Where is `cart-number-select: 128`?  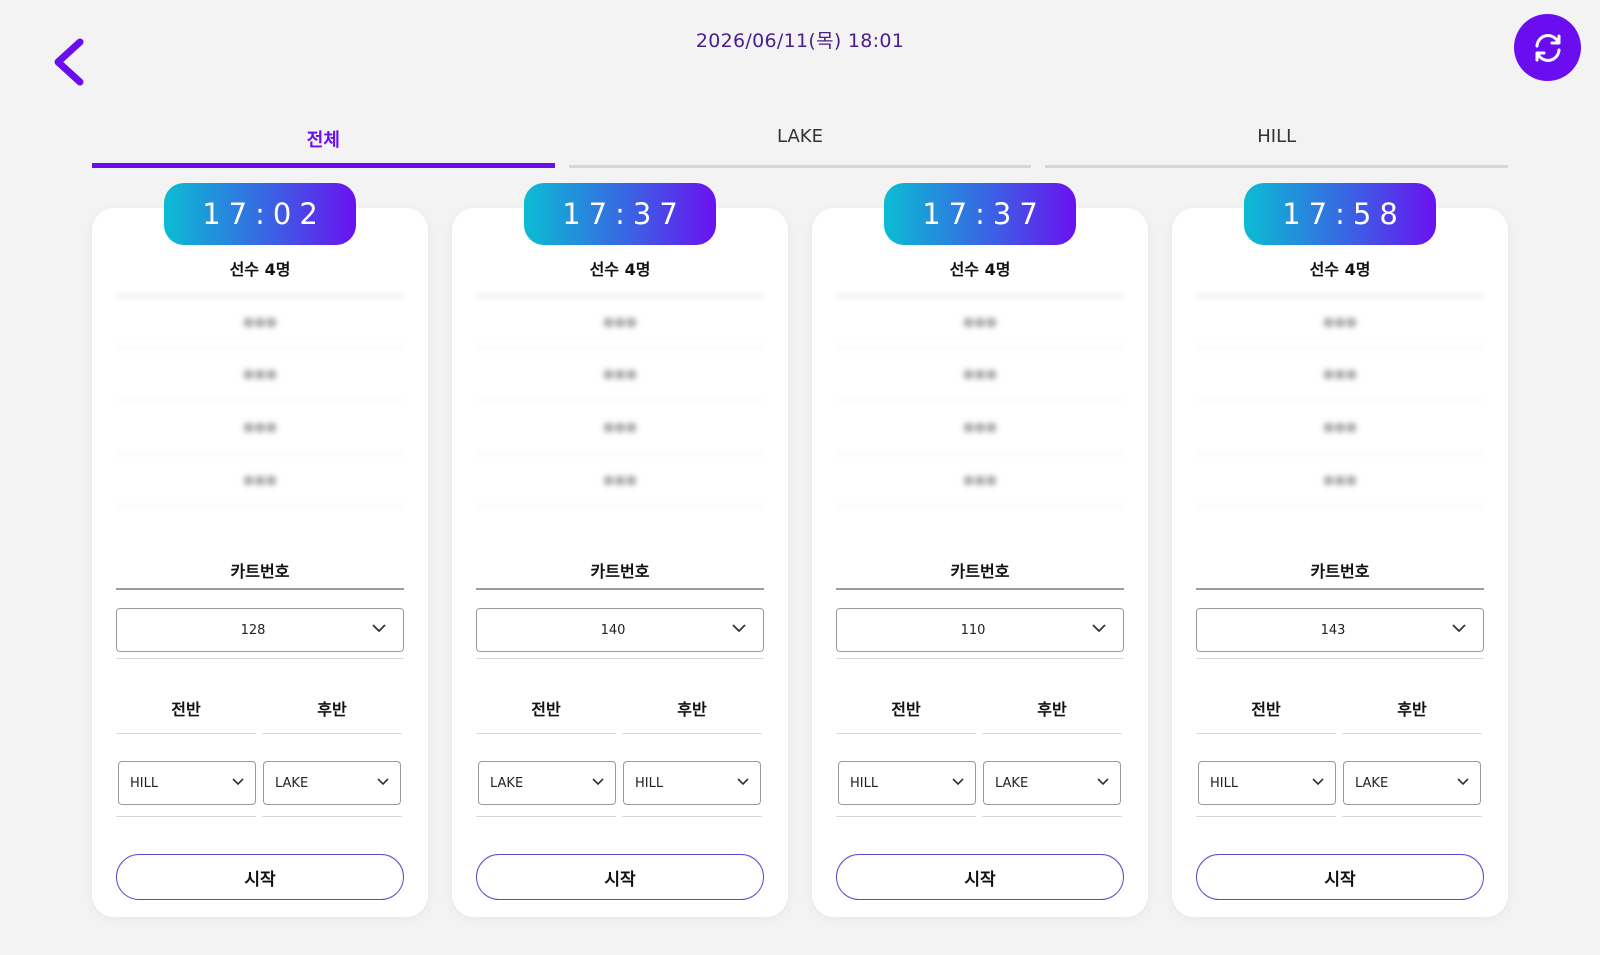
cart-number-select: 128 is located at coordinates (260, 630).